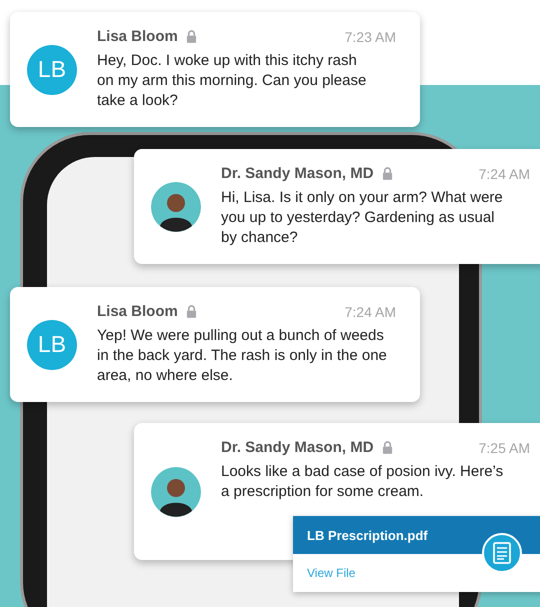 The height and width of the screenshot is (607, 540). What do you see at coordinates (502, 553) in the screenshot?
I see `document-icon` at bounding box center [502, 553].